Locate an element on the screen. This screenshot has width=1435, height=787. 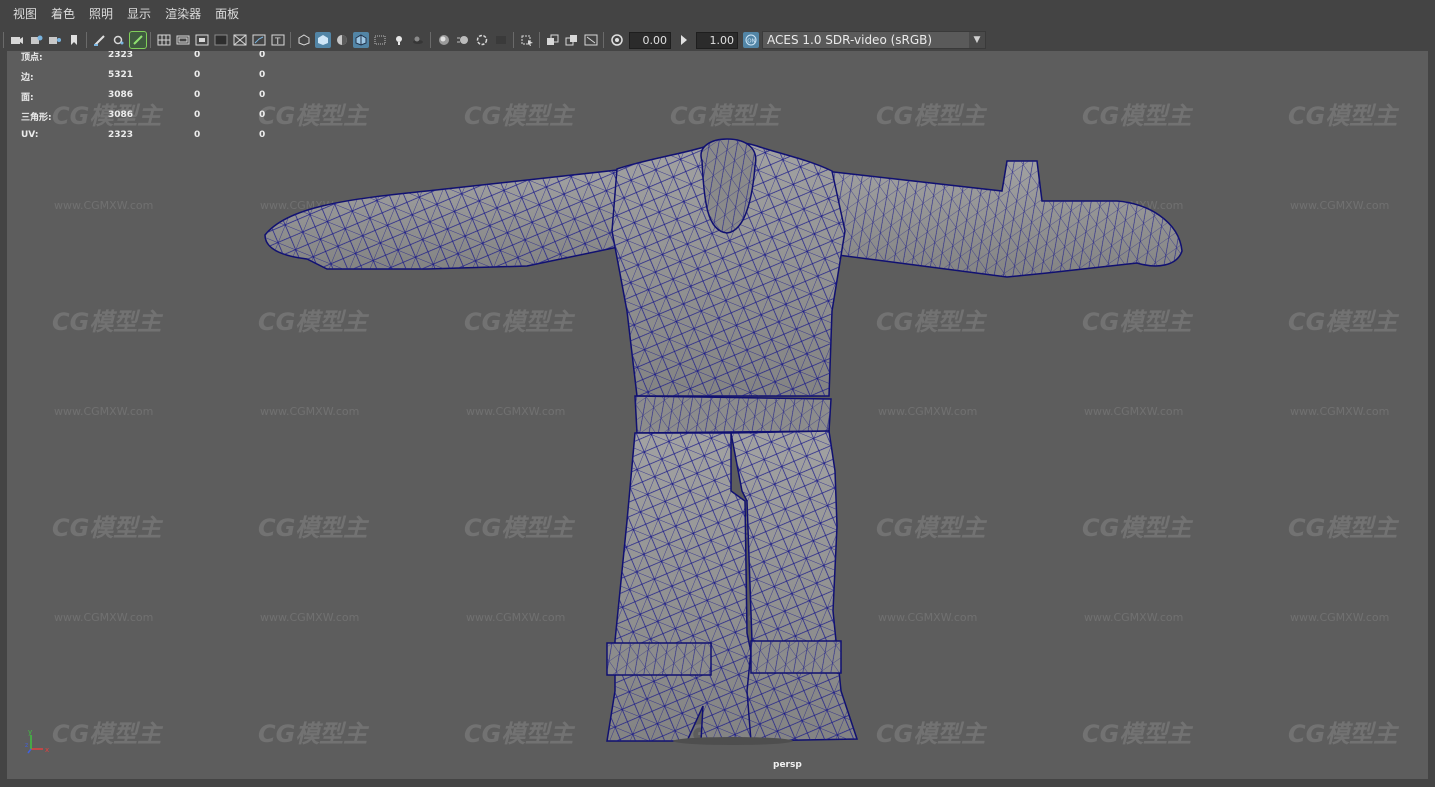
default-material-icon is located at coordinates (342, 40).